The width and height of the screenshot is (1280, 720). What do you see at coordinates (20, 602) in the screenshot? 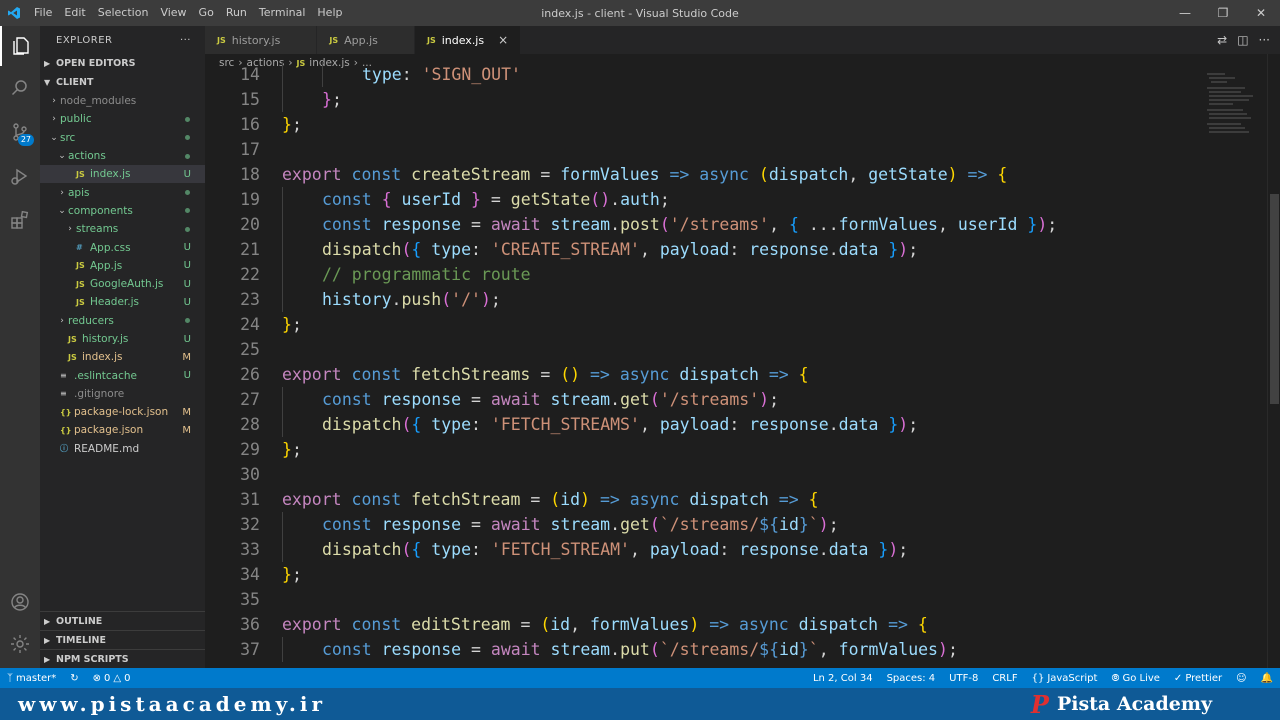
I see `accounts-icon` at bounding box center [20, 602].